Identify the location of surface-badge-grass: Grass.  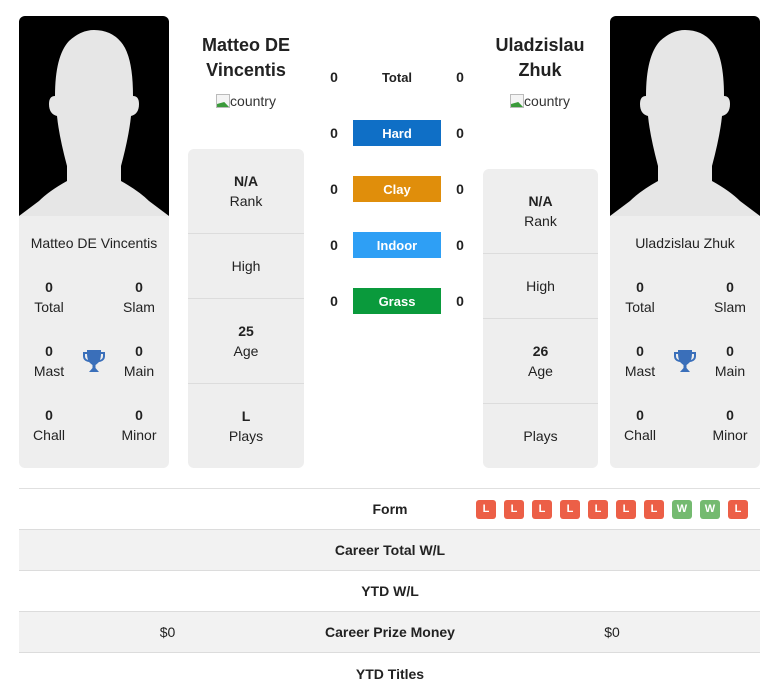
(397, 301).